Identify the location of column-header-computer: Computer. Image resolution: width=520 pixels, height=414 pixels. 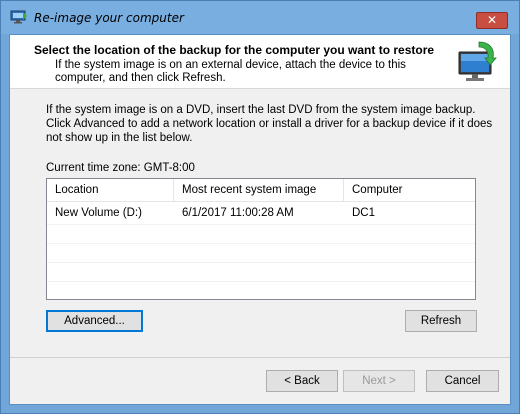
(409, 190).